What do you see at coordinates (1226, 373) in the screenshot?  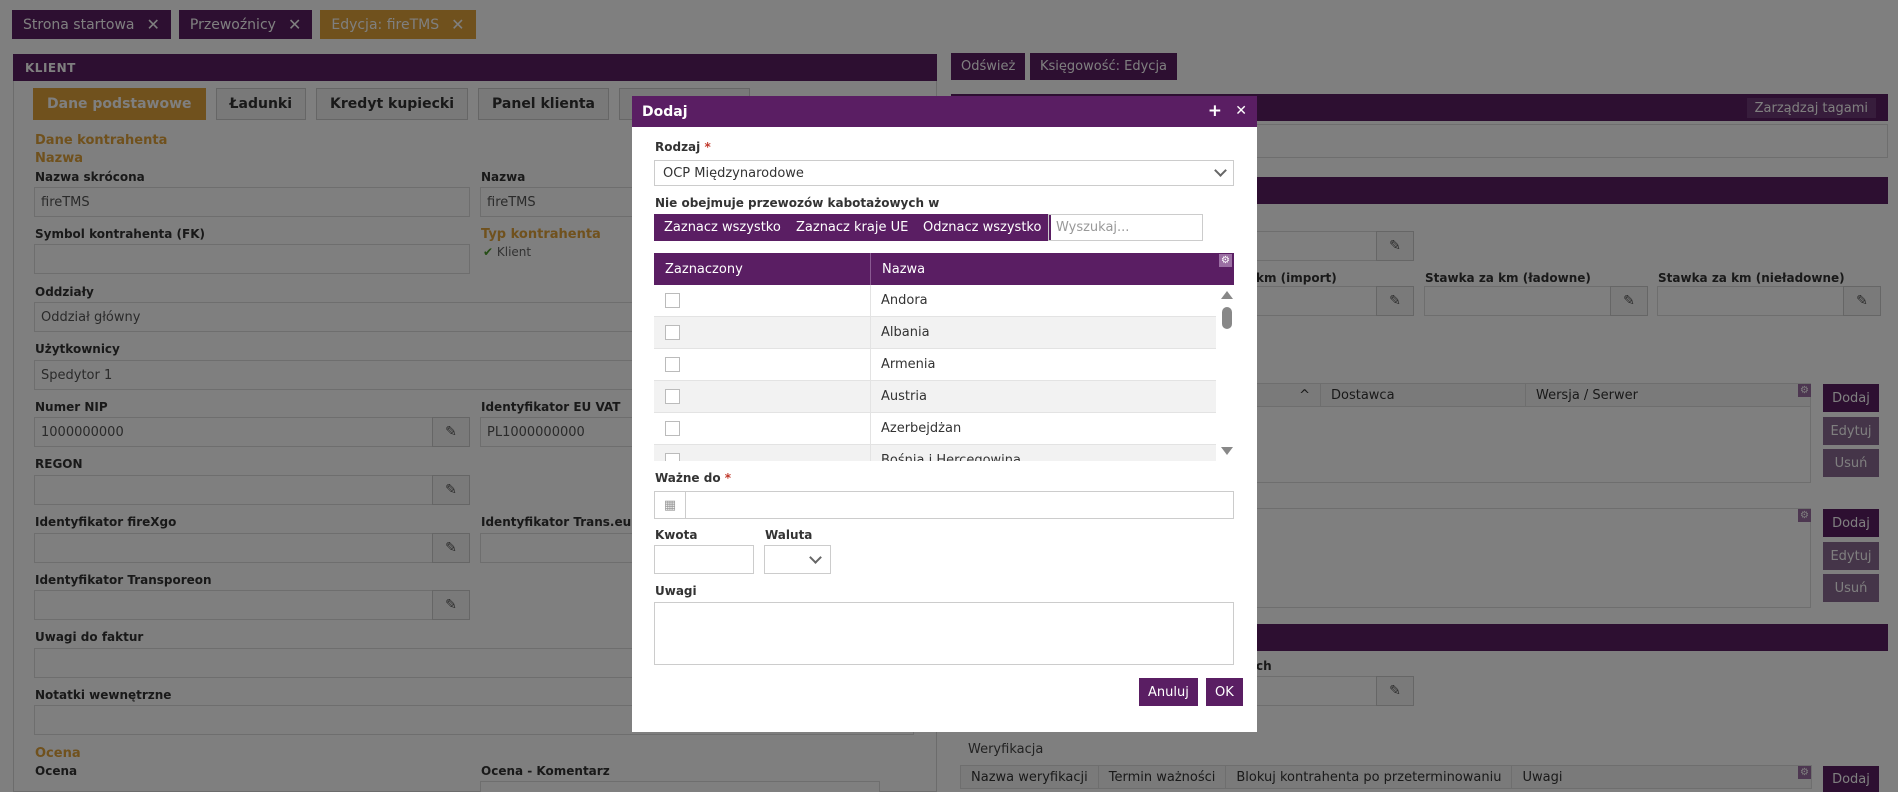 I see `table-scrollbar` at bounding box center [1226, 373].